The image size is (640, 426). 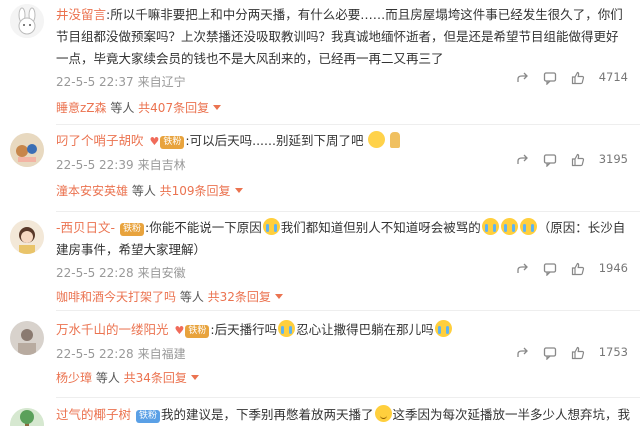 I want to click on timestamp: 22-5-5 22:37, so click(x=95, y=82).